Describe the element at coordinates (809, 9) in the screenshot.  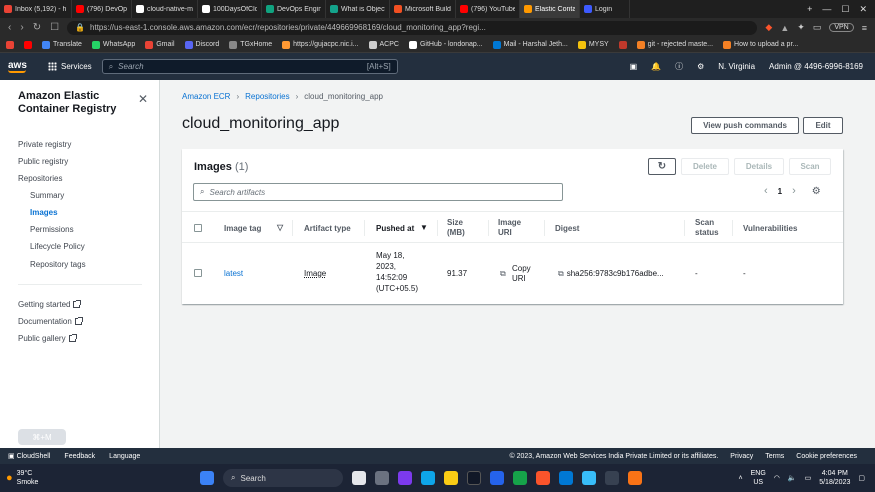
I see `new-tab-icon: +` at that location.